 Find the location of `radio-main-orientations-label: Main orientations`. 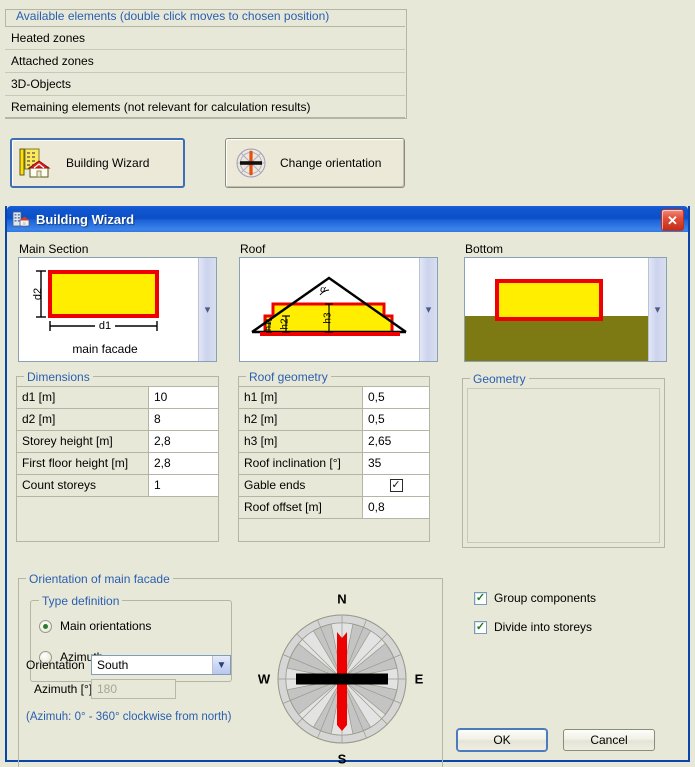

radio-main-orientations-label: Main orientations is located at coordinates (106, 626).